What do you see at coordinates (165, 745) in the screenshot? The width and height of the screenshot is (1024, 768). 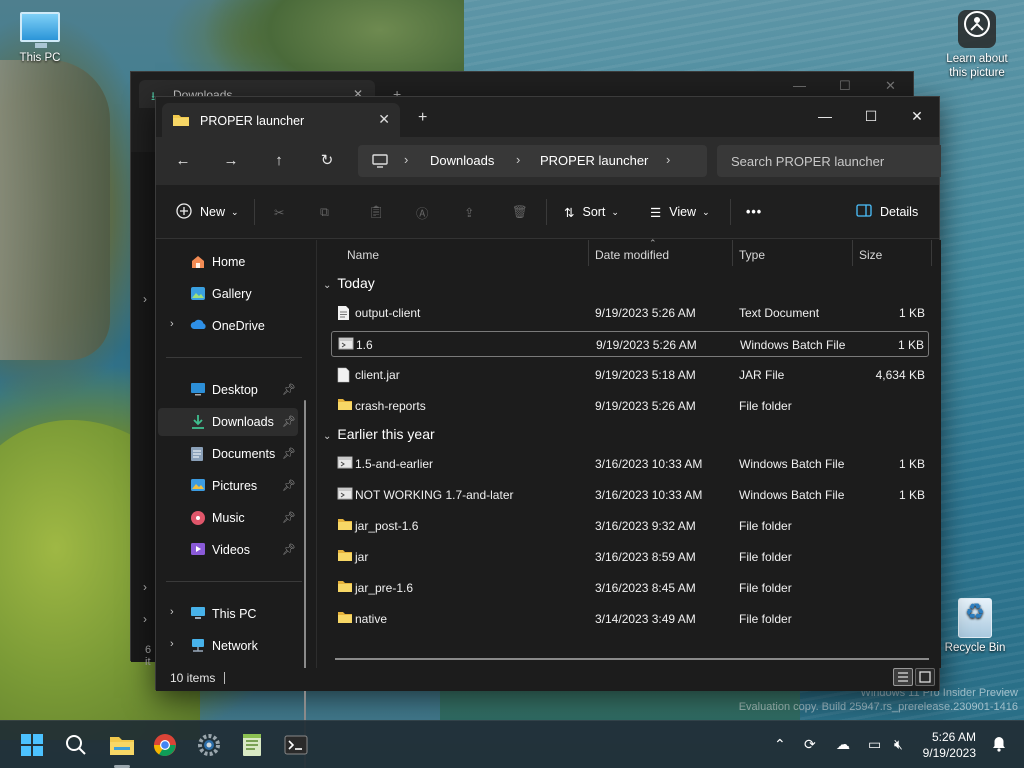 I see `chrome-icon` at bounding box center [165, 745].